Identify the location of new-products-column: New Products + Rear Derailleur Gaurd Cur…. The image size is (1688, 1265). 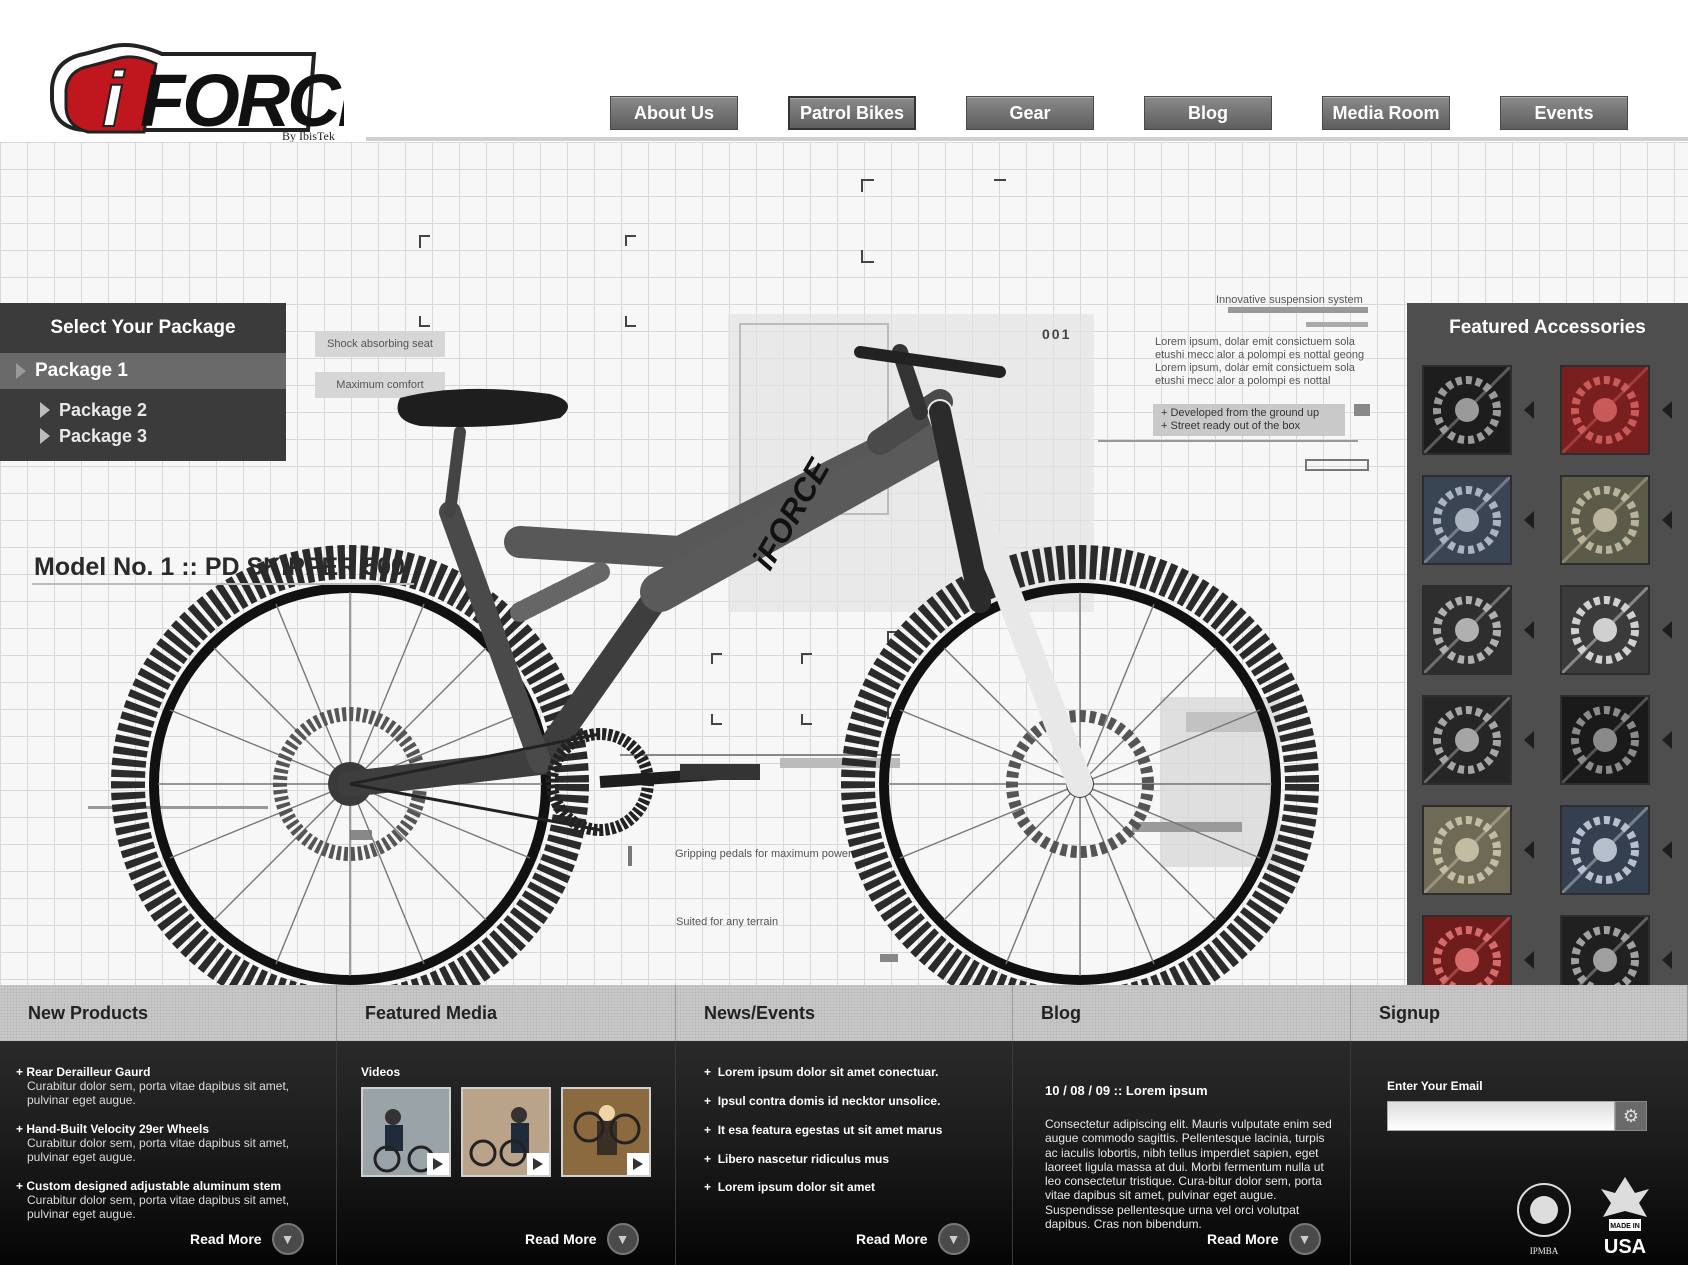
(168, 1125).